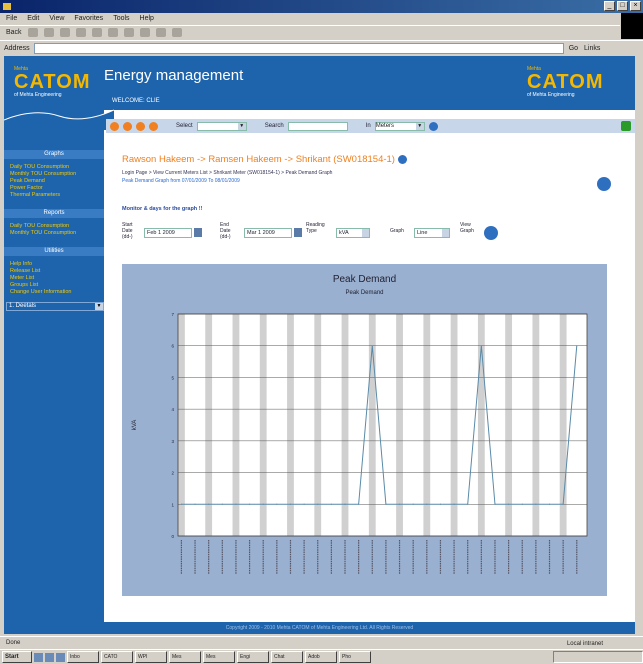 This screenshot has height=664, width=643. Describe the element at coordinates (402, 159) in the screenshot. I see `info-icon` at that location.